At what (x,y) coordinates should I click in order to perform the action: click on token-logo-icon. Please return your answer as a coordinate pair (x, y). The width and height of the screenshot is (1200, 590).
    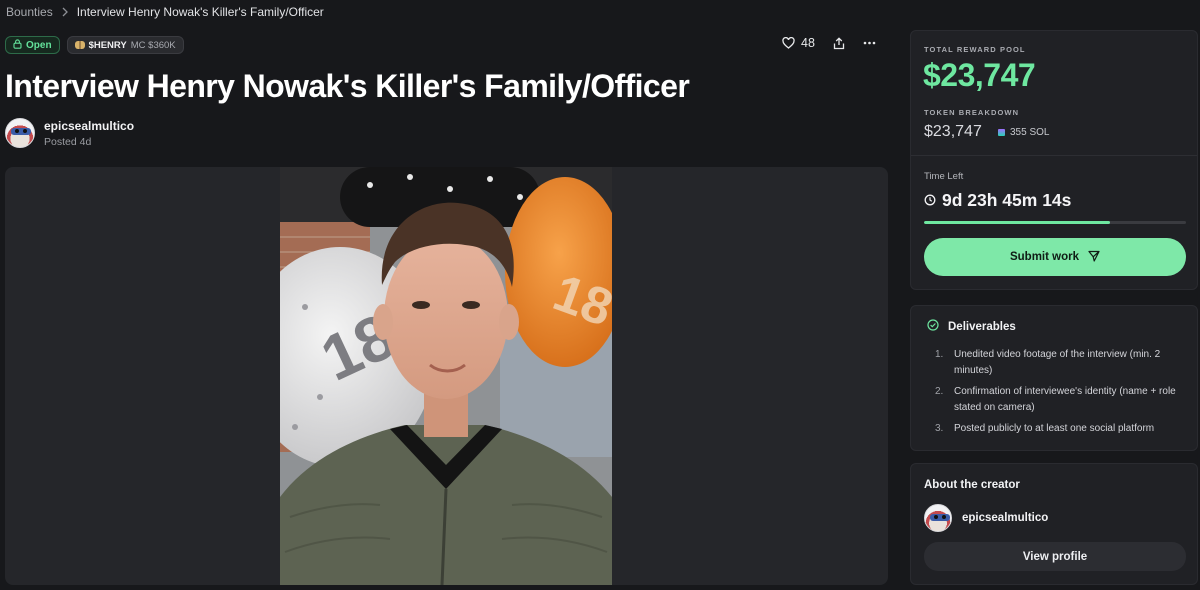
    Looking at the image, I should click on (79, 45).